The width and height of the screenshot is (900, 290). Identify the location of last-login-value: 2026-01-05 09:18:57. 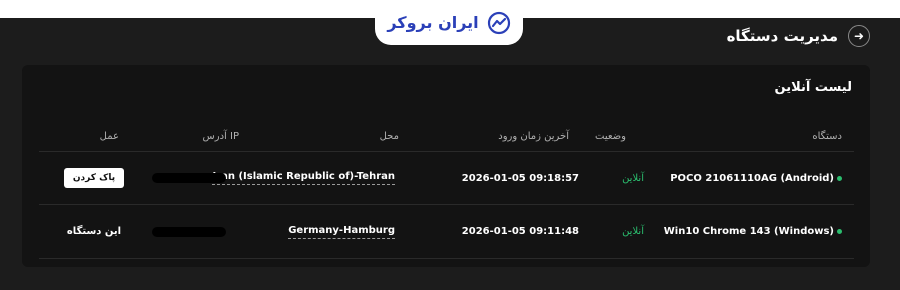
(520, 178).